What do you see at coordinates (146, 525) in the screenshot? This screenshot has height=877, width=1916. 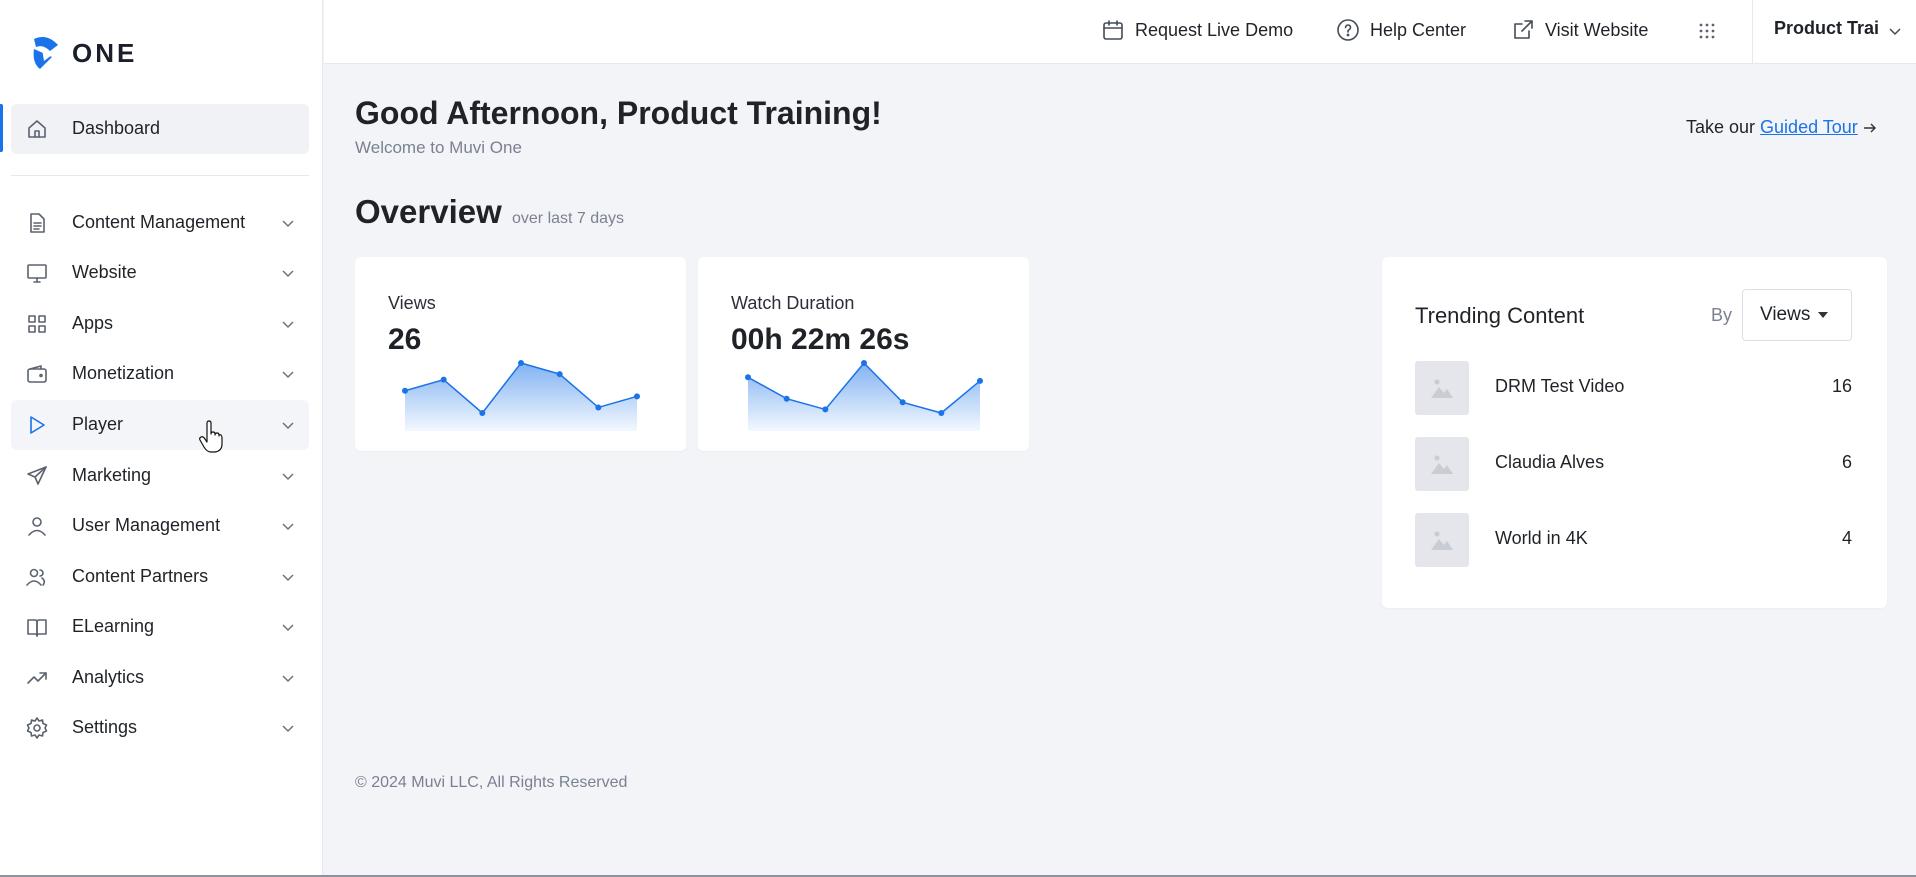 I see `sidebar-item-label: User Management` at bounding box center [146, 525].